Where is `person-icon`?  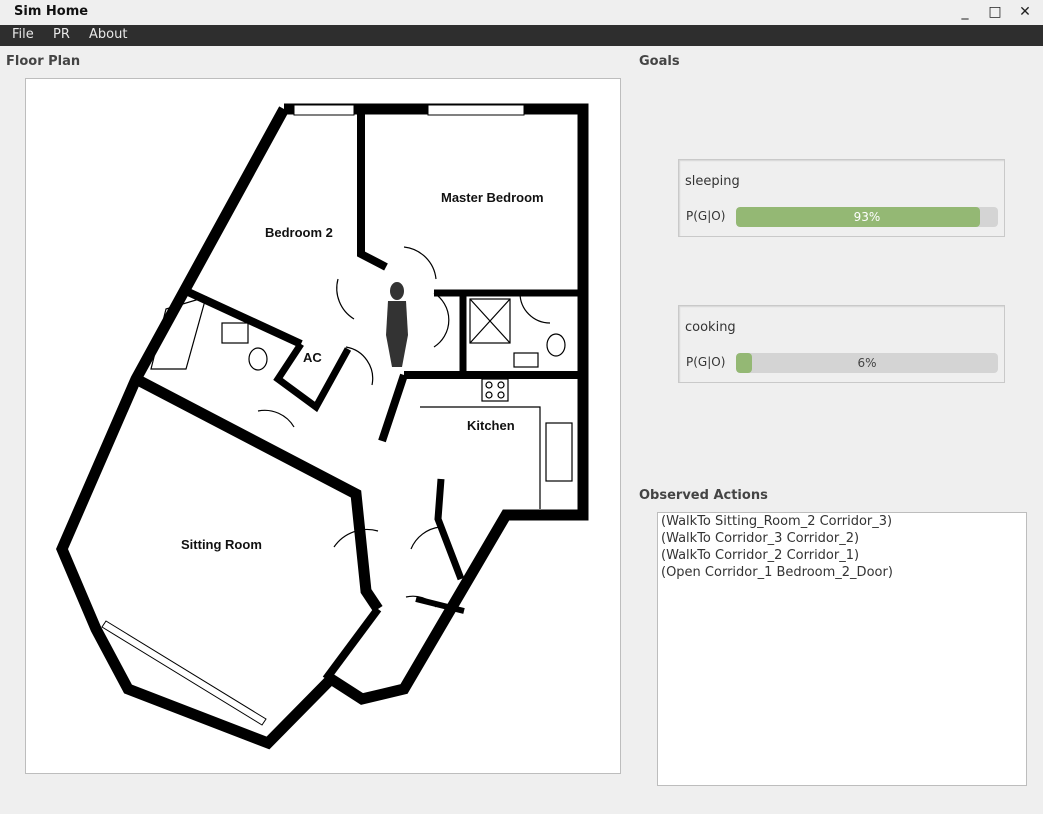 person-icon is located at coordinates (397, 324).